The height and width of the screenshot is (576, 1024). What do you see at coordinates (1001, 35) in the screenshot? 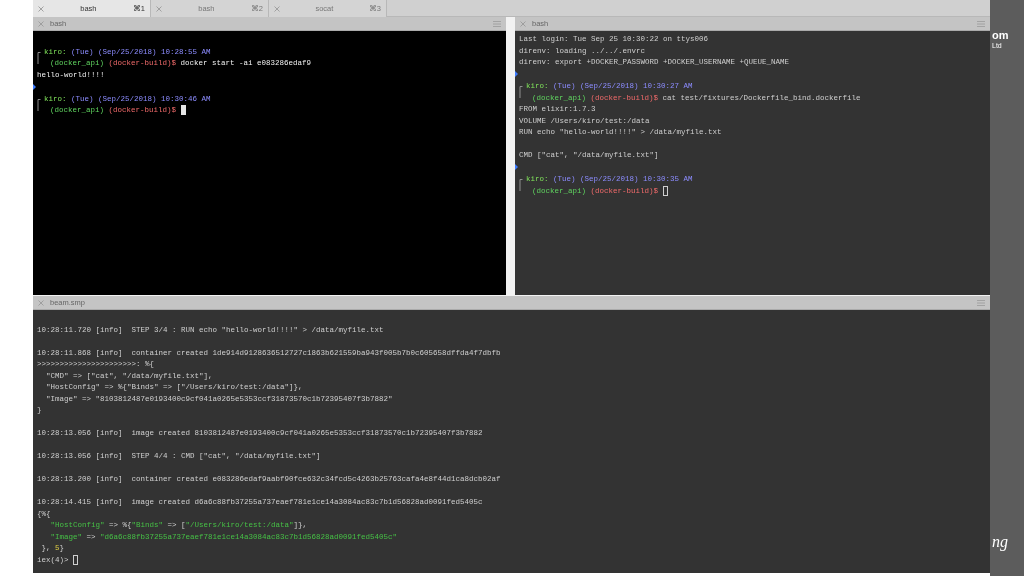
I see `edge-text: om` at bounding box center [1001, 35].